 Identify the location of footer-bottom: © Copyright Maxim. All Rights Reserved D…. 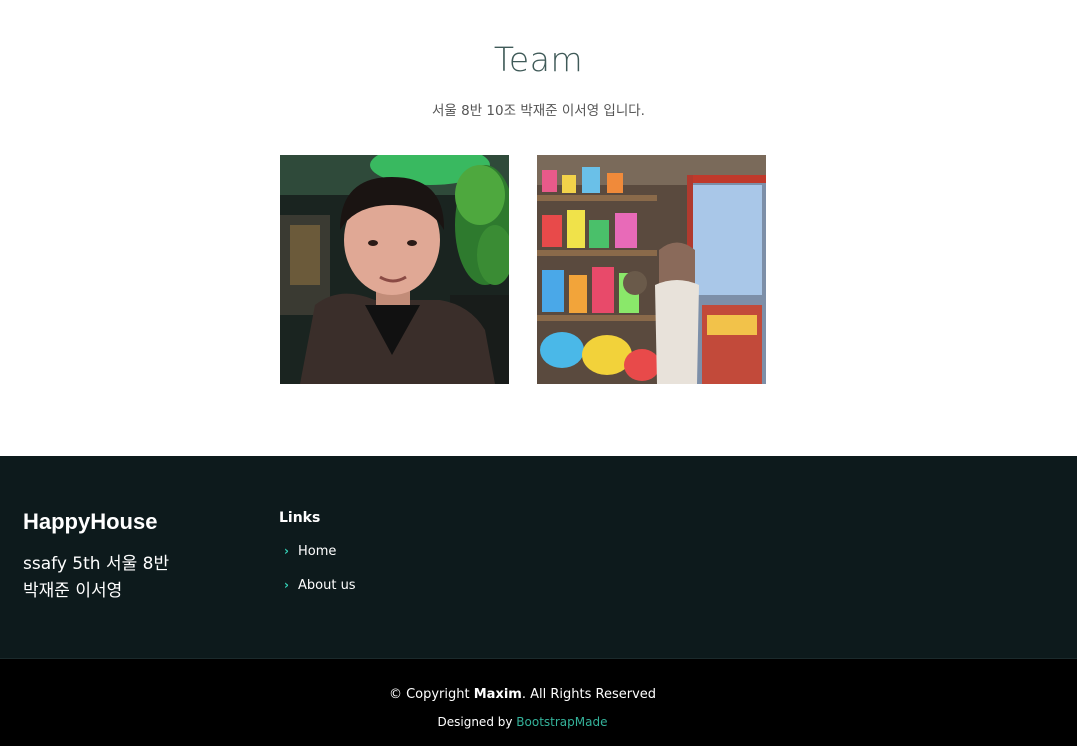
(538, 702).